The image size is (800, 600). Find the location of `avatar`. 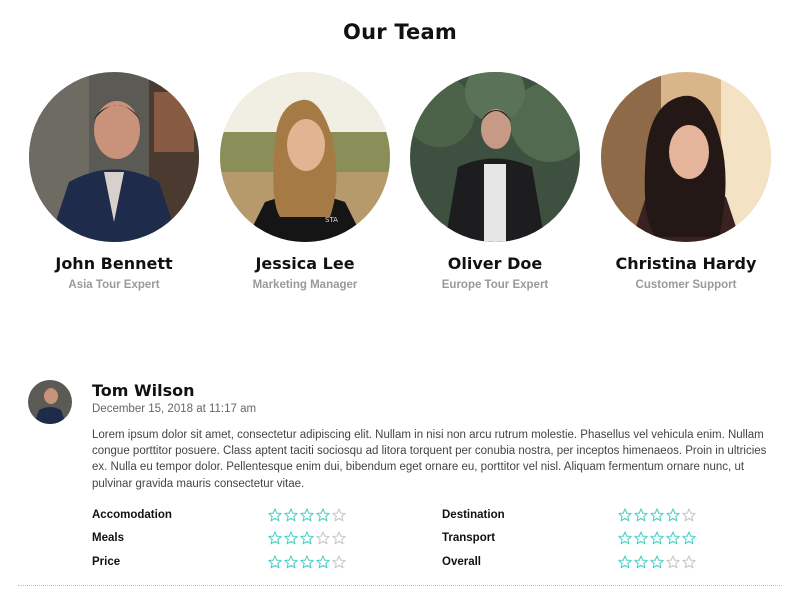

avatar is located at coordinates (50, 402).